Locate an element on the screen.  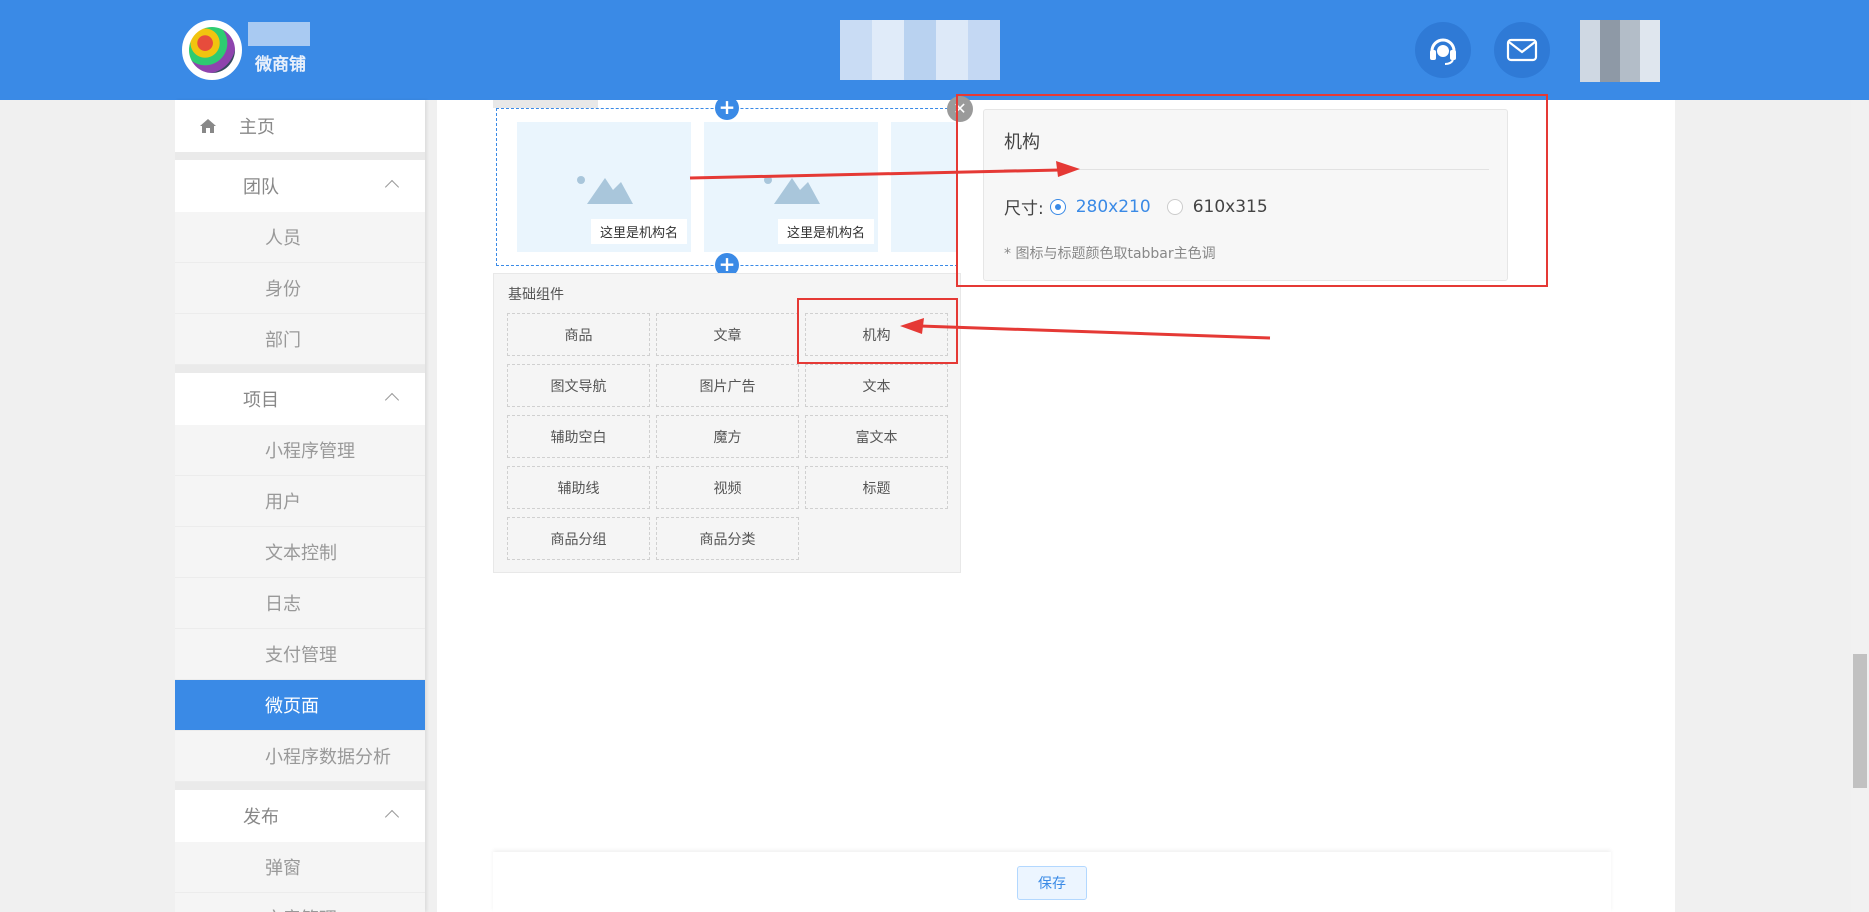
component-spacer: 辅助空白 is located at coordinates (578, 436).